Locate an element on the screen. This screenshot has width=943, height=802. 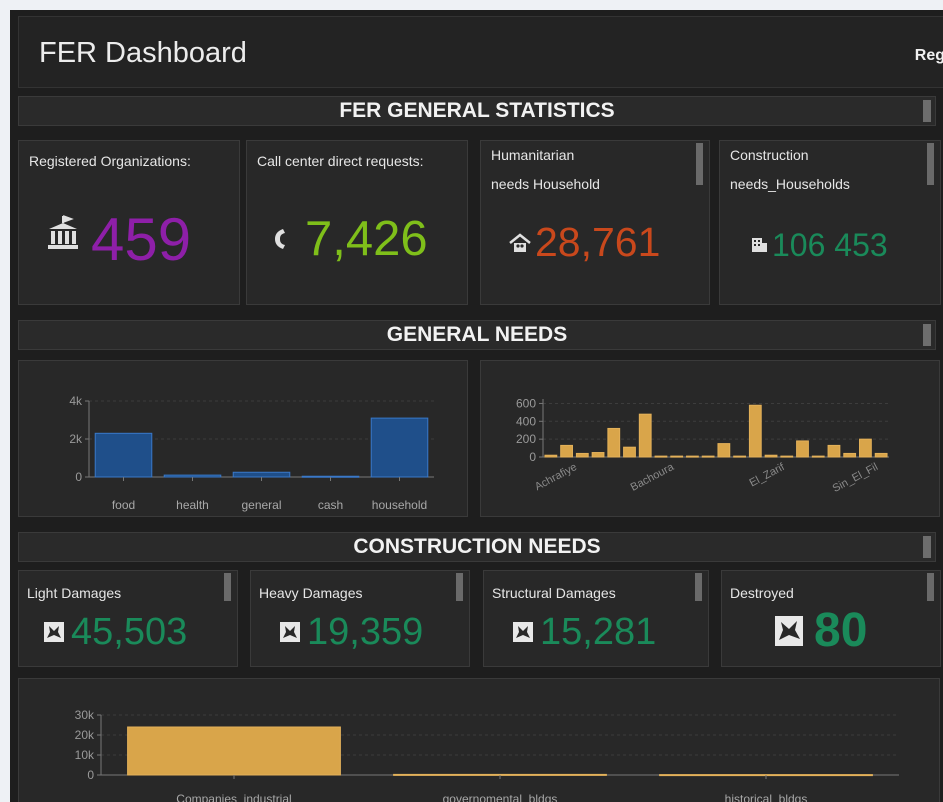
y-tick-label: 200 is located at coordinates (526, 439).